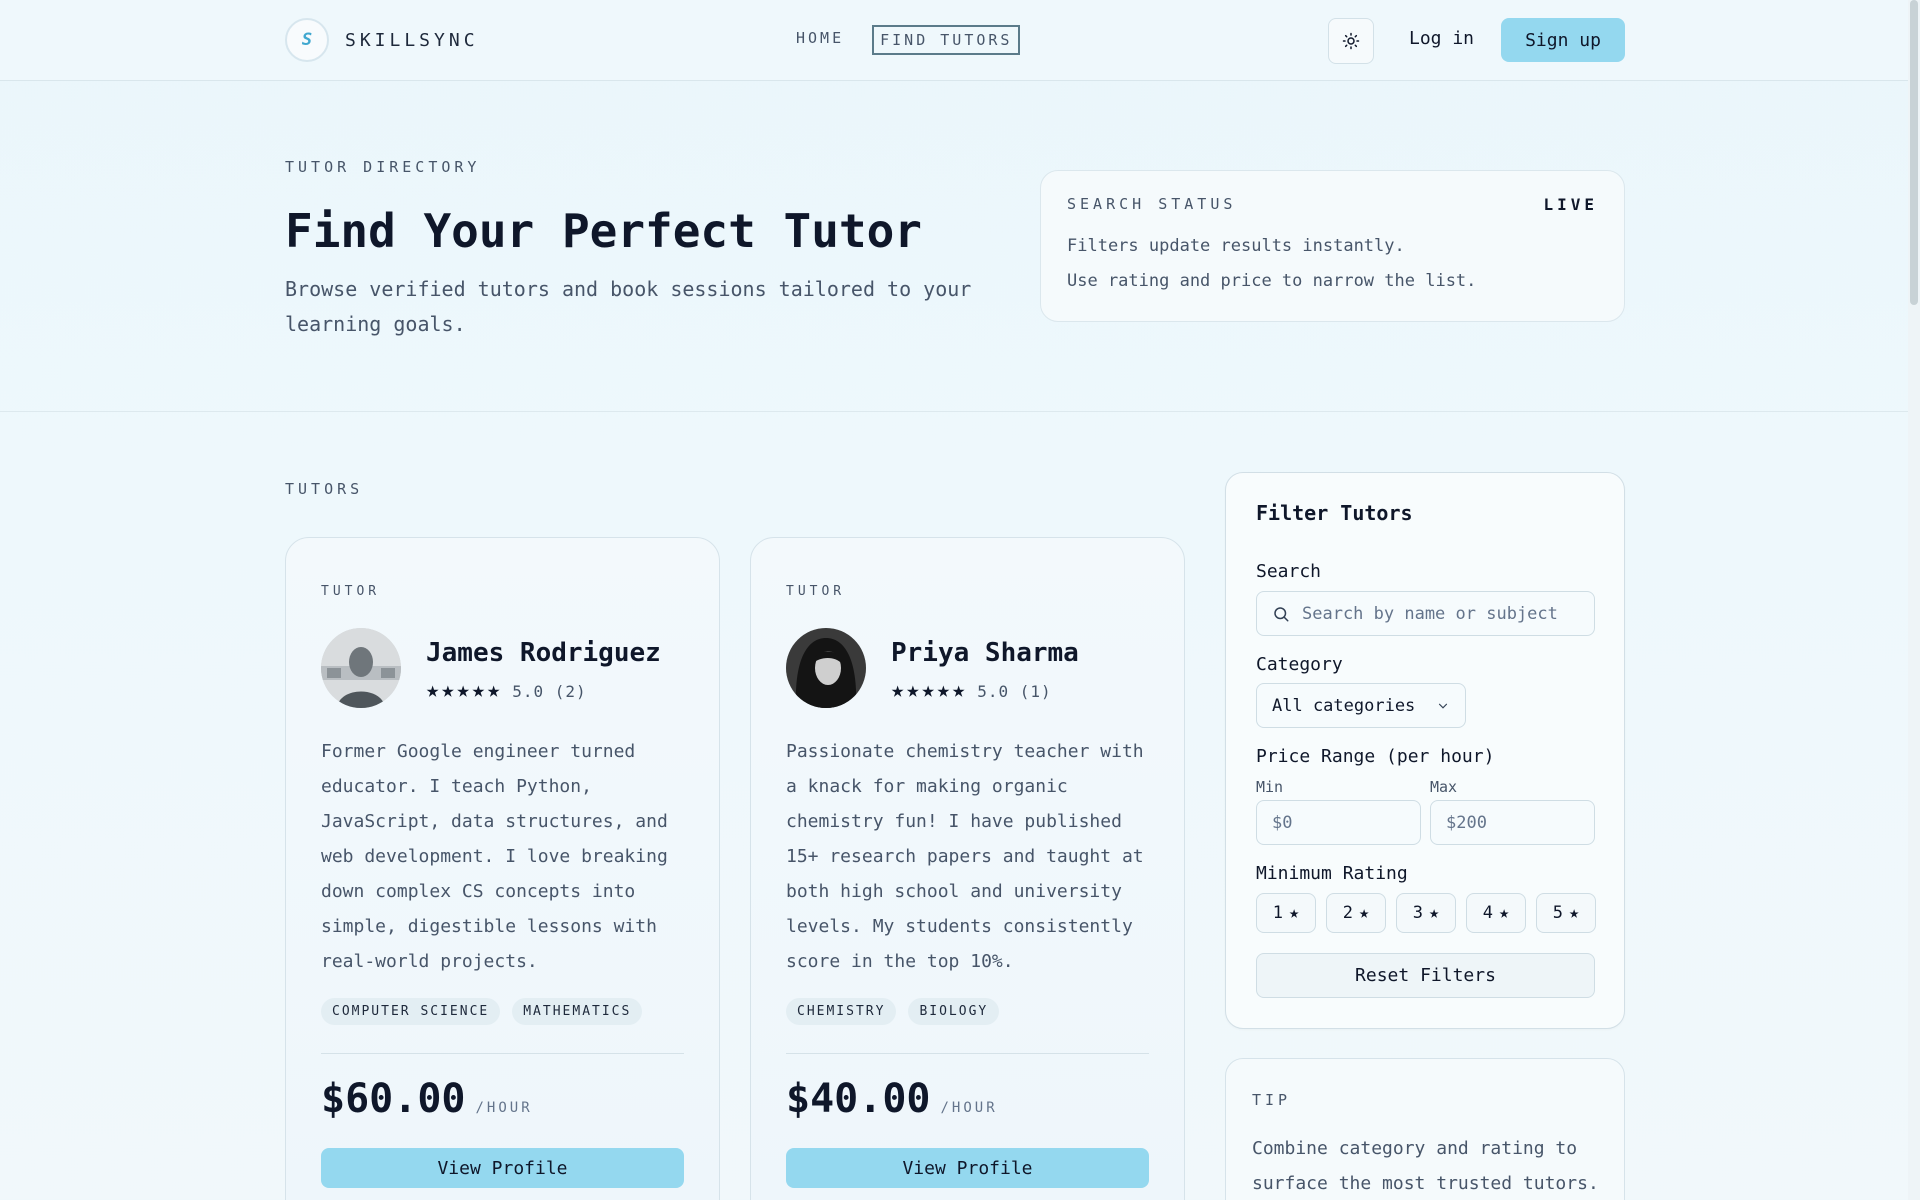 The height and width of the screenshot is (1200, 1920). Describe the element at coordinates (1344, 705) in the screenshot. I see `category-value: All categories` at that location.